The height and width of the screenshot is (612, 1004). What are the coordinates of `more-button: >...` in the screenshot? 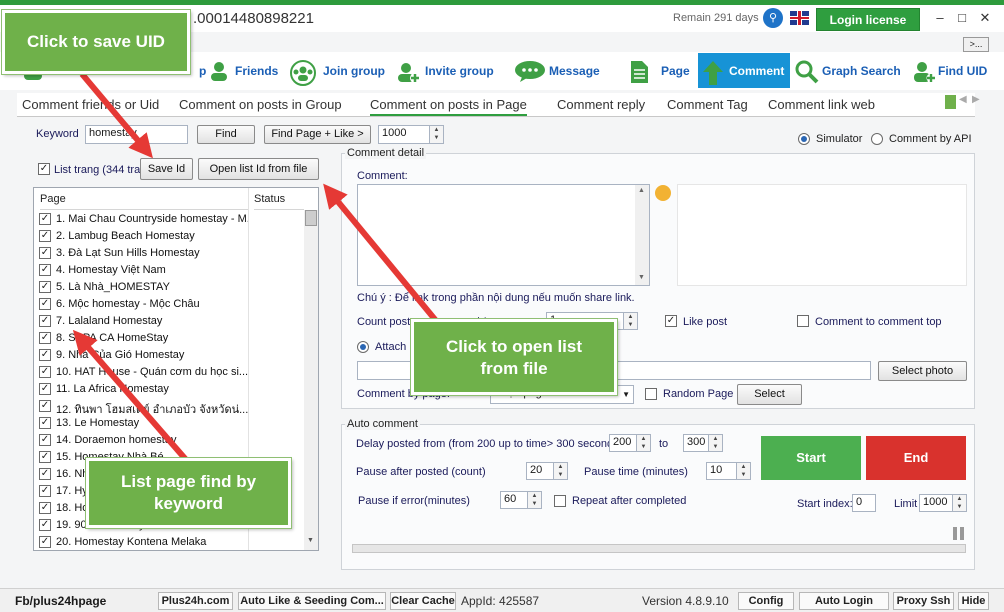 It's located at (976, 44).